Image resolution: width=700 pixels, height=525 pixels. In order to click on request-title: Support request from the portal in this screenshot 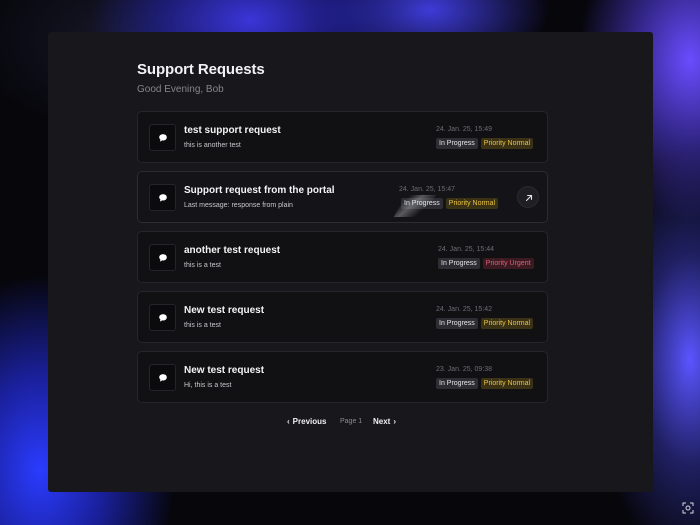, I will do `click(259, 190)`.